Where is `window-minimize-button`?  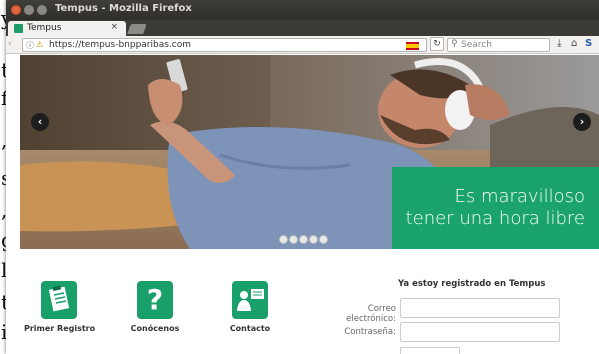 window-minimize-button is located at coordinates (29, 10).